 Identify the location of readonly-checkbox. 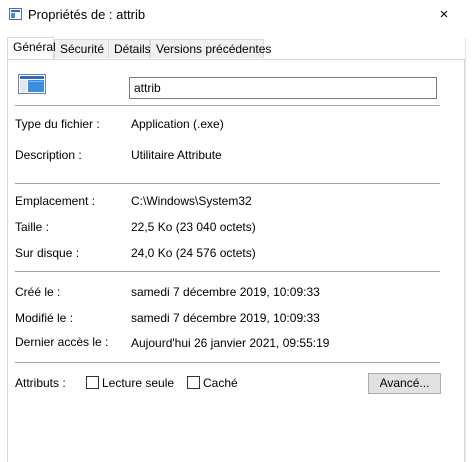
(92, 382).